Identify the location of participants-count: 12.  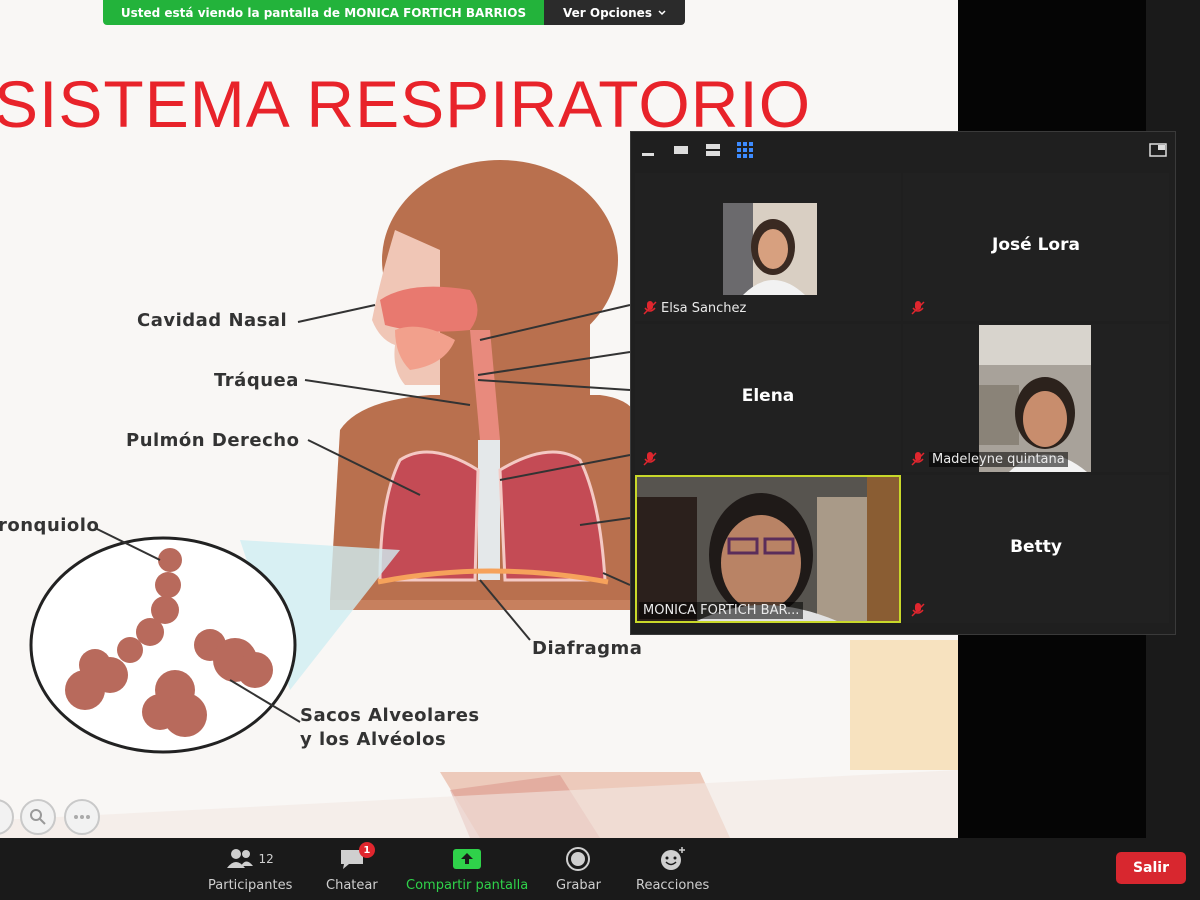
(266, 859).